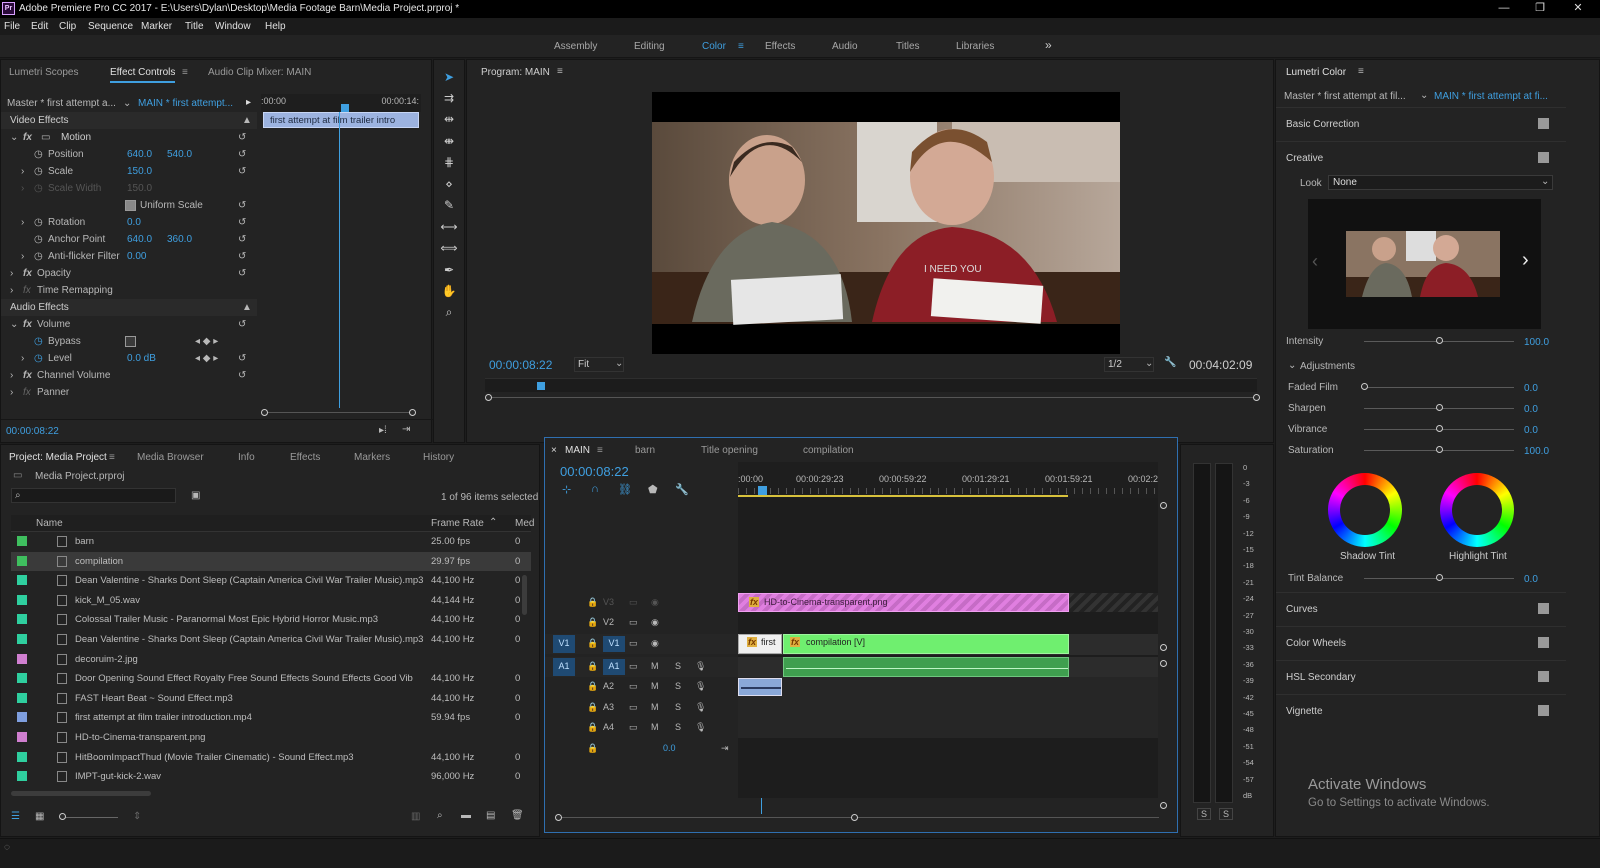 The height and width of the screenshot is (868, 1600). What do you see at coordinates (1543, 157) in the screenshot?
I see `creative-checkbox` at bounding box center [1543, 157].